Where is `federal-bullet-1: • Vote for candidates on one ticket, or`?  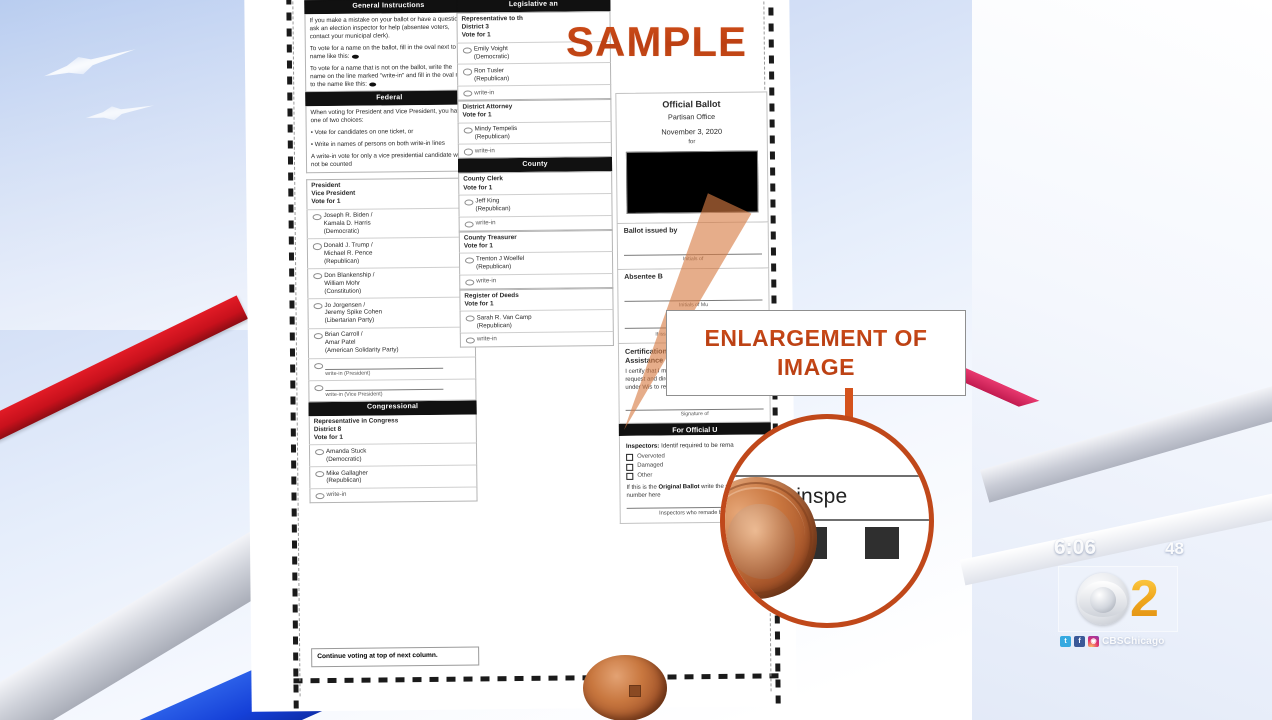
federal-bullet-1: • Vote for candidates on one ticket, or is located at coordinates (362, 132).